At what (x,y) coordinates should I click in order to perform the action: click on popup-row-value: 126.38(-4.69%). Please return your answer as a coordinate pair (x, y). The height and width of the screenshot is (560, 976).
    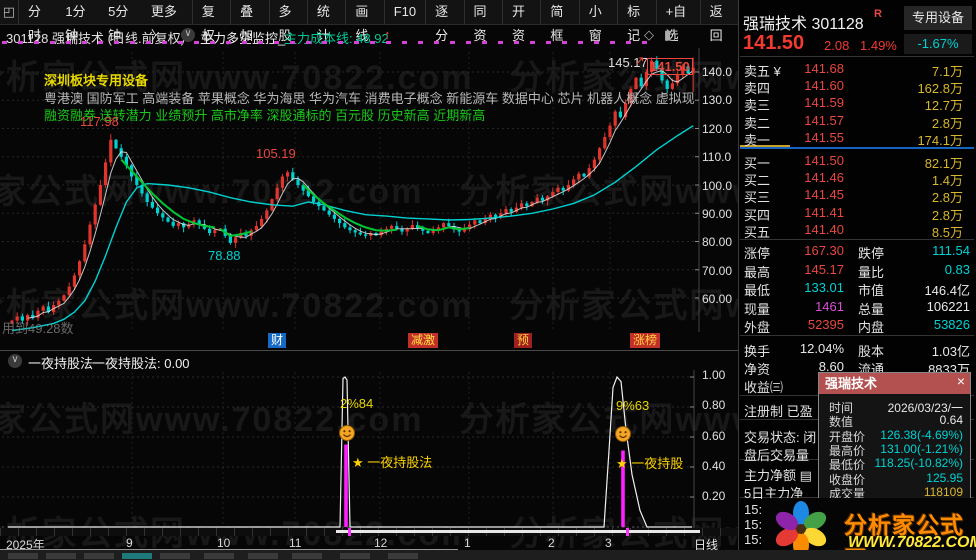
    Looking at the image, I should click on (921, 434).